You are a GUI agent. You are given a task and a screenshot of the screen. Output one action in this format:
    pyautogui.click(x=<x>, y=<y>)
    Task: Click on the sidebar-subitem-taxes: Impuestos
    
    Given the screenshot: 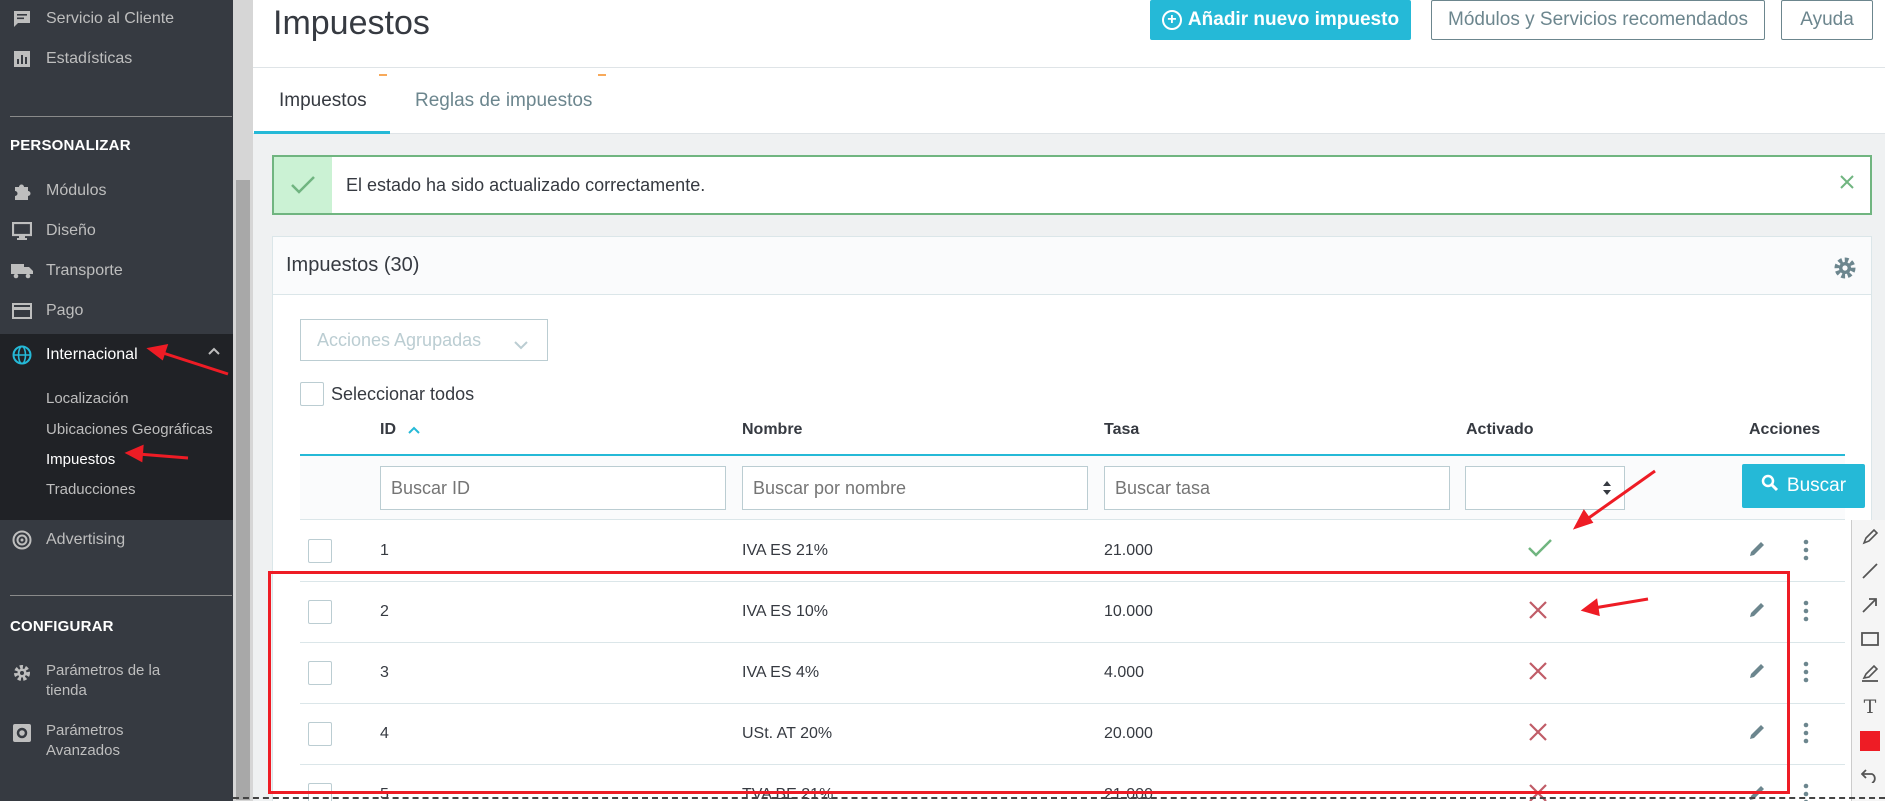 What is the action you would take?
    pyautogui.click(x=80, y=459)
    